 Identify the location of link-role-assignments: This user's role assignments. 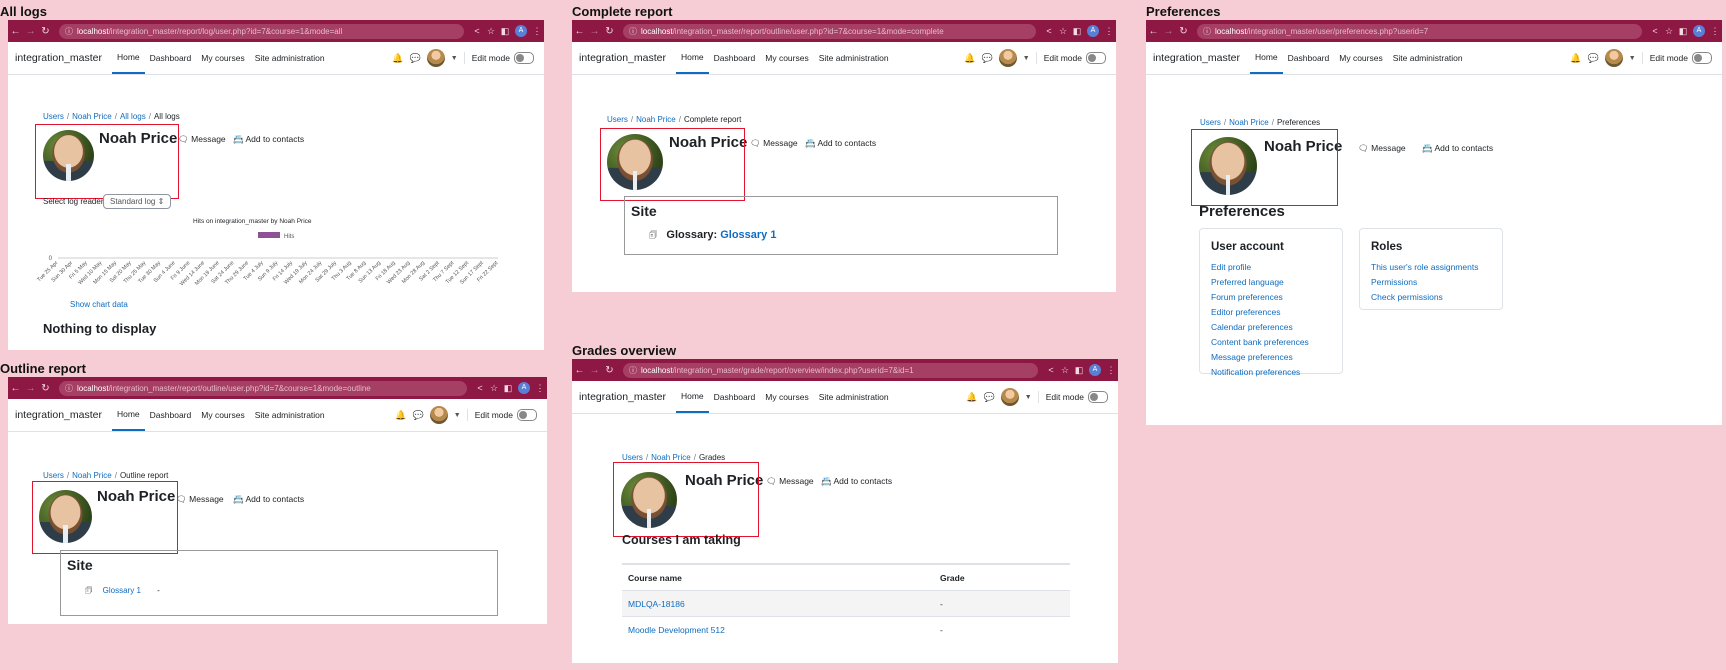
(1436, 267).